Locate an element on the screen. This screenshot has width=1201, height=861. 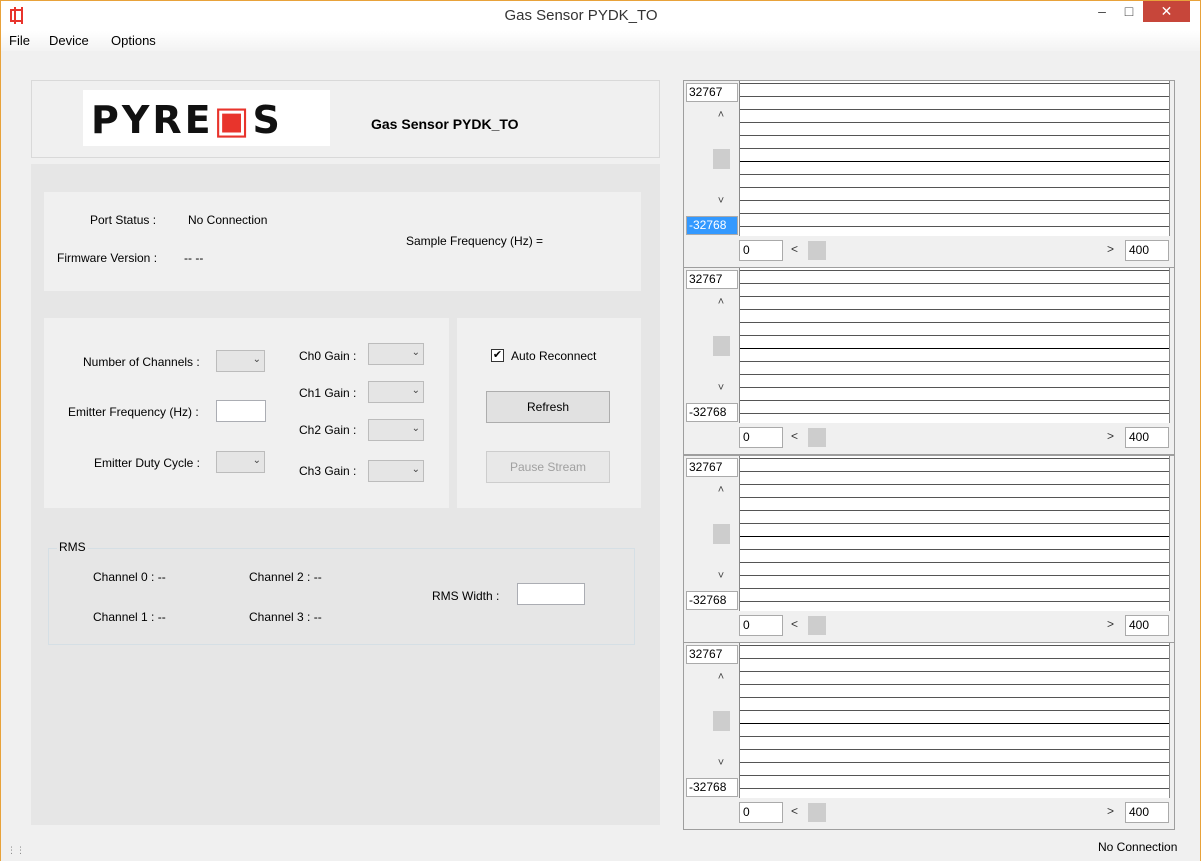
ch2-gain-select: ⌄ is located at coordinates (396, 430).